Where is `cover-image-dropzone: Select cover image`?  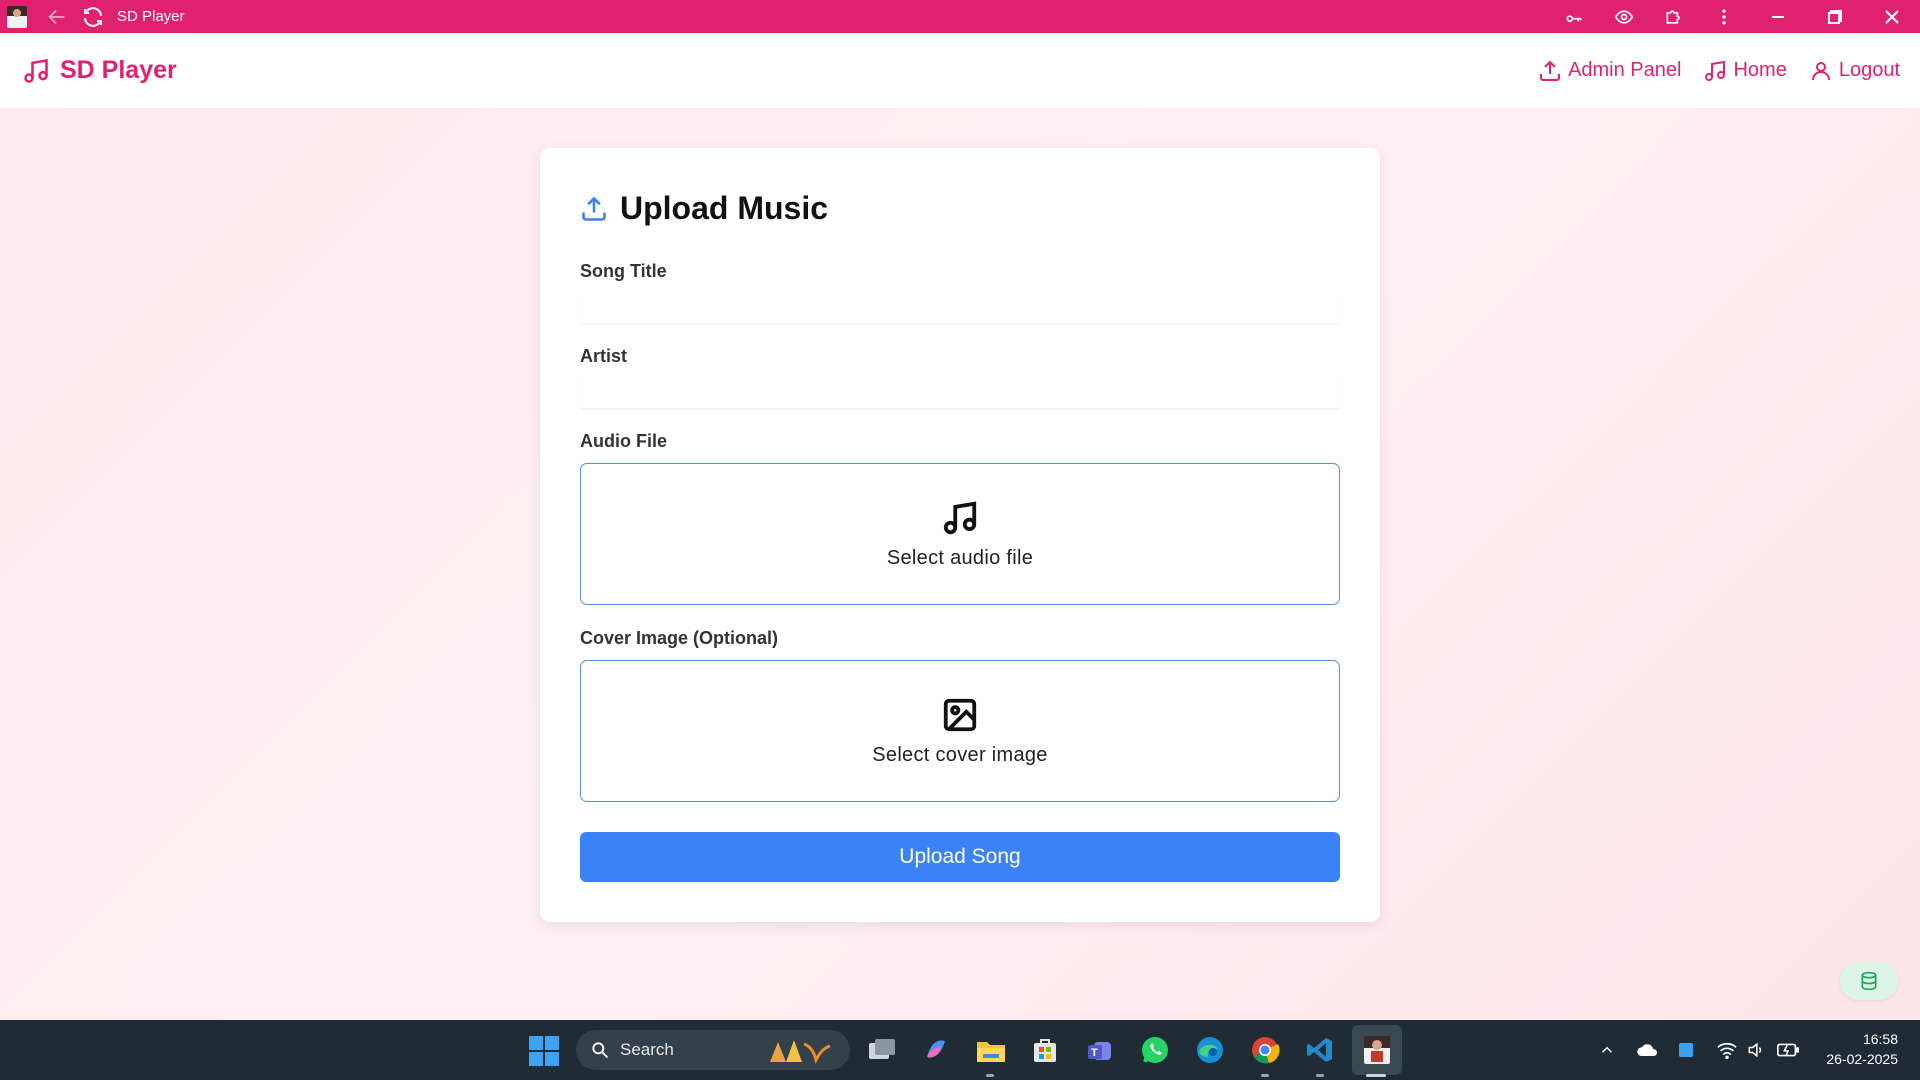 cover-image-dropzone: Select cover image is located at coordinates (960, 731).